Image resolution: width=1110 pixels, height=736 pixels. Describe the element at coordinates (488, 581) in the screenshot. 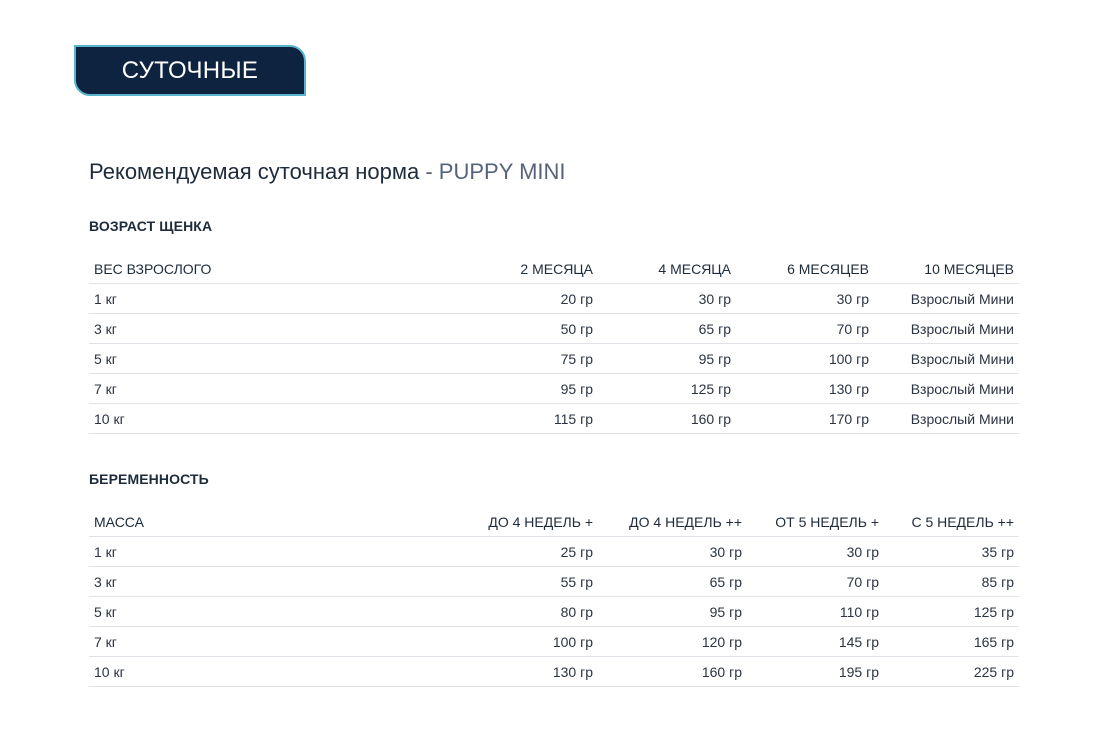

I see `table-cell: 55 гр` at that location.